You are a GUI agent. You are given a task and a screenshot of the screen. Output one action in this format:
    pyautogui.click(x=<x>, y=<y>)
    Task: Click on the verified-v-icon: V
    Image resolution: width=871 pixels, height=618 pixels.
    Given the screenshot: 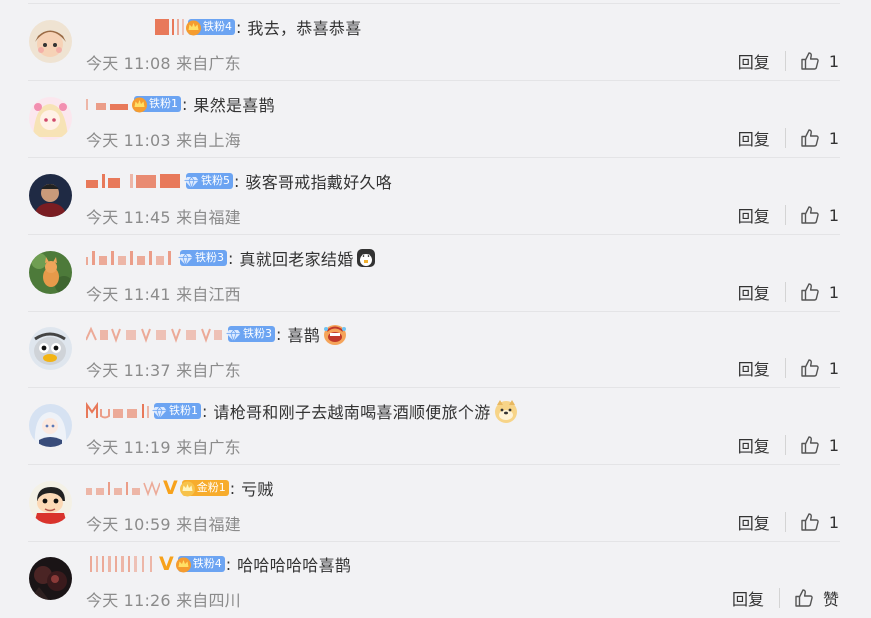 What is the action you would take?
    pyautogui.click(x=170, y=488)
    